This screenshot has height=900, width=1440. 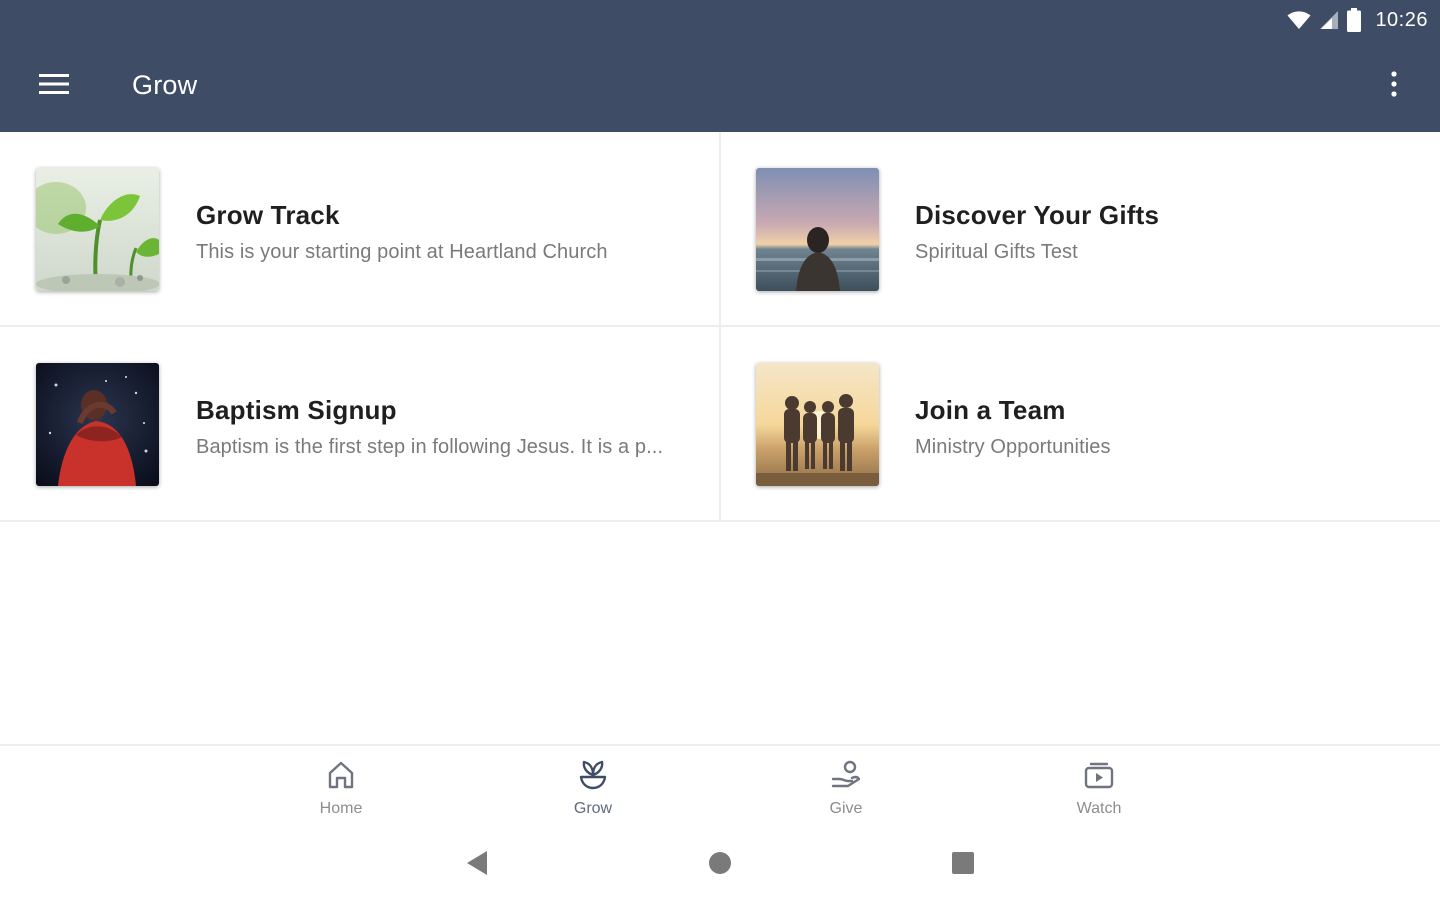 I want to click on play-box-icon, so click(x=1099, y=775).